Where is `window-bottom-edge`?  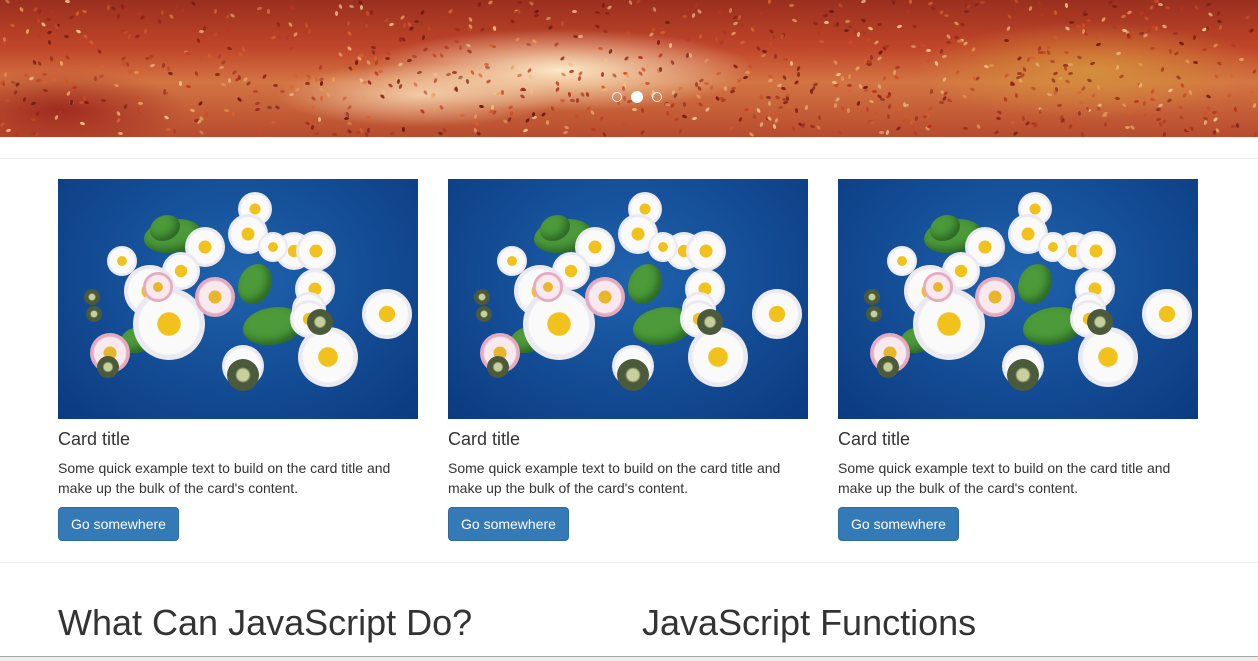
window-bottom-edge is located at coordinates (629, 658).